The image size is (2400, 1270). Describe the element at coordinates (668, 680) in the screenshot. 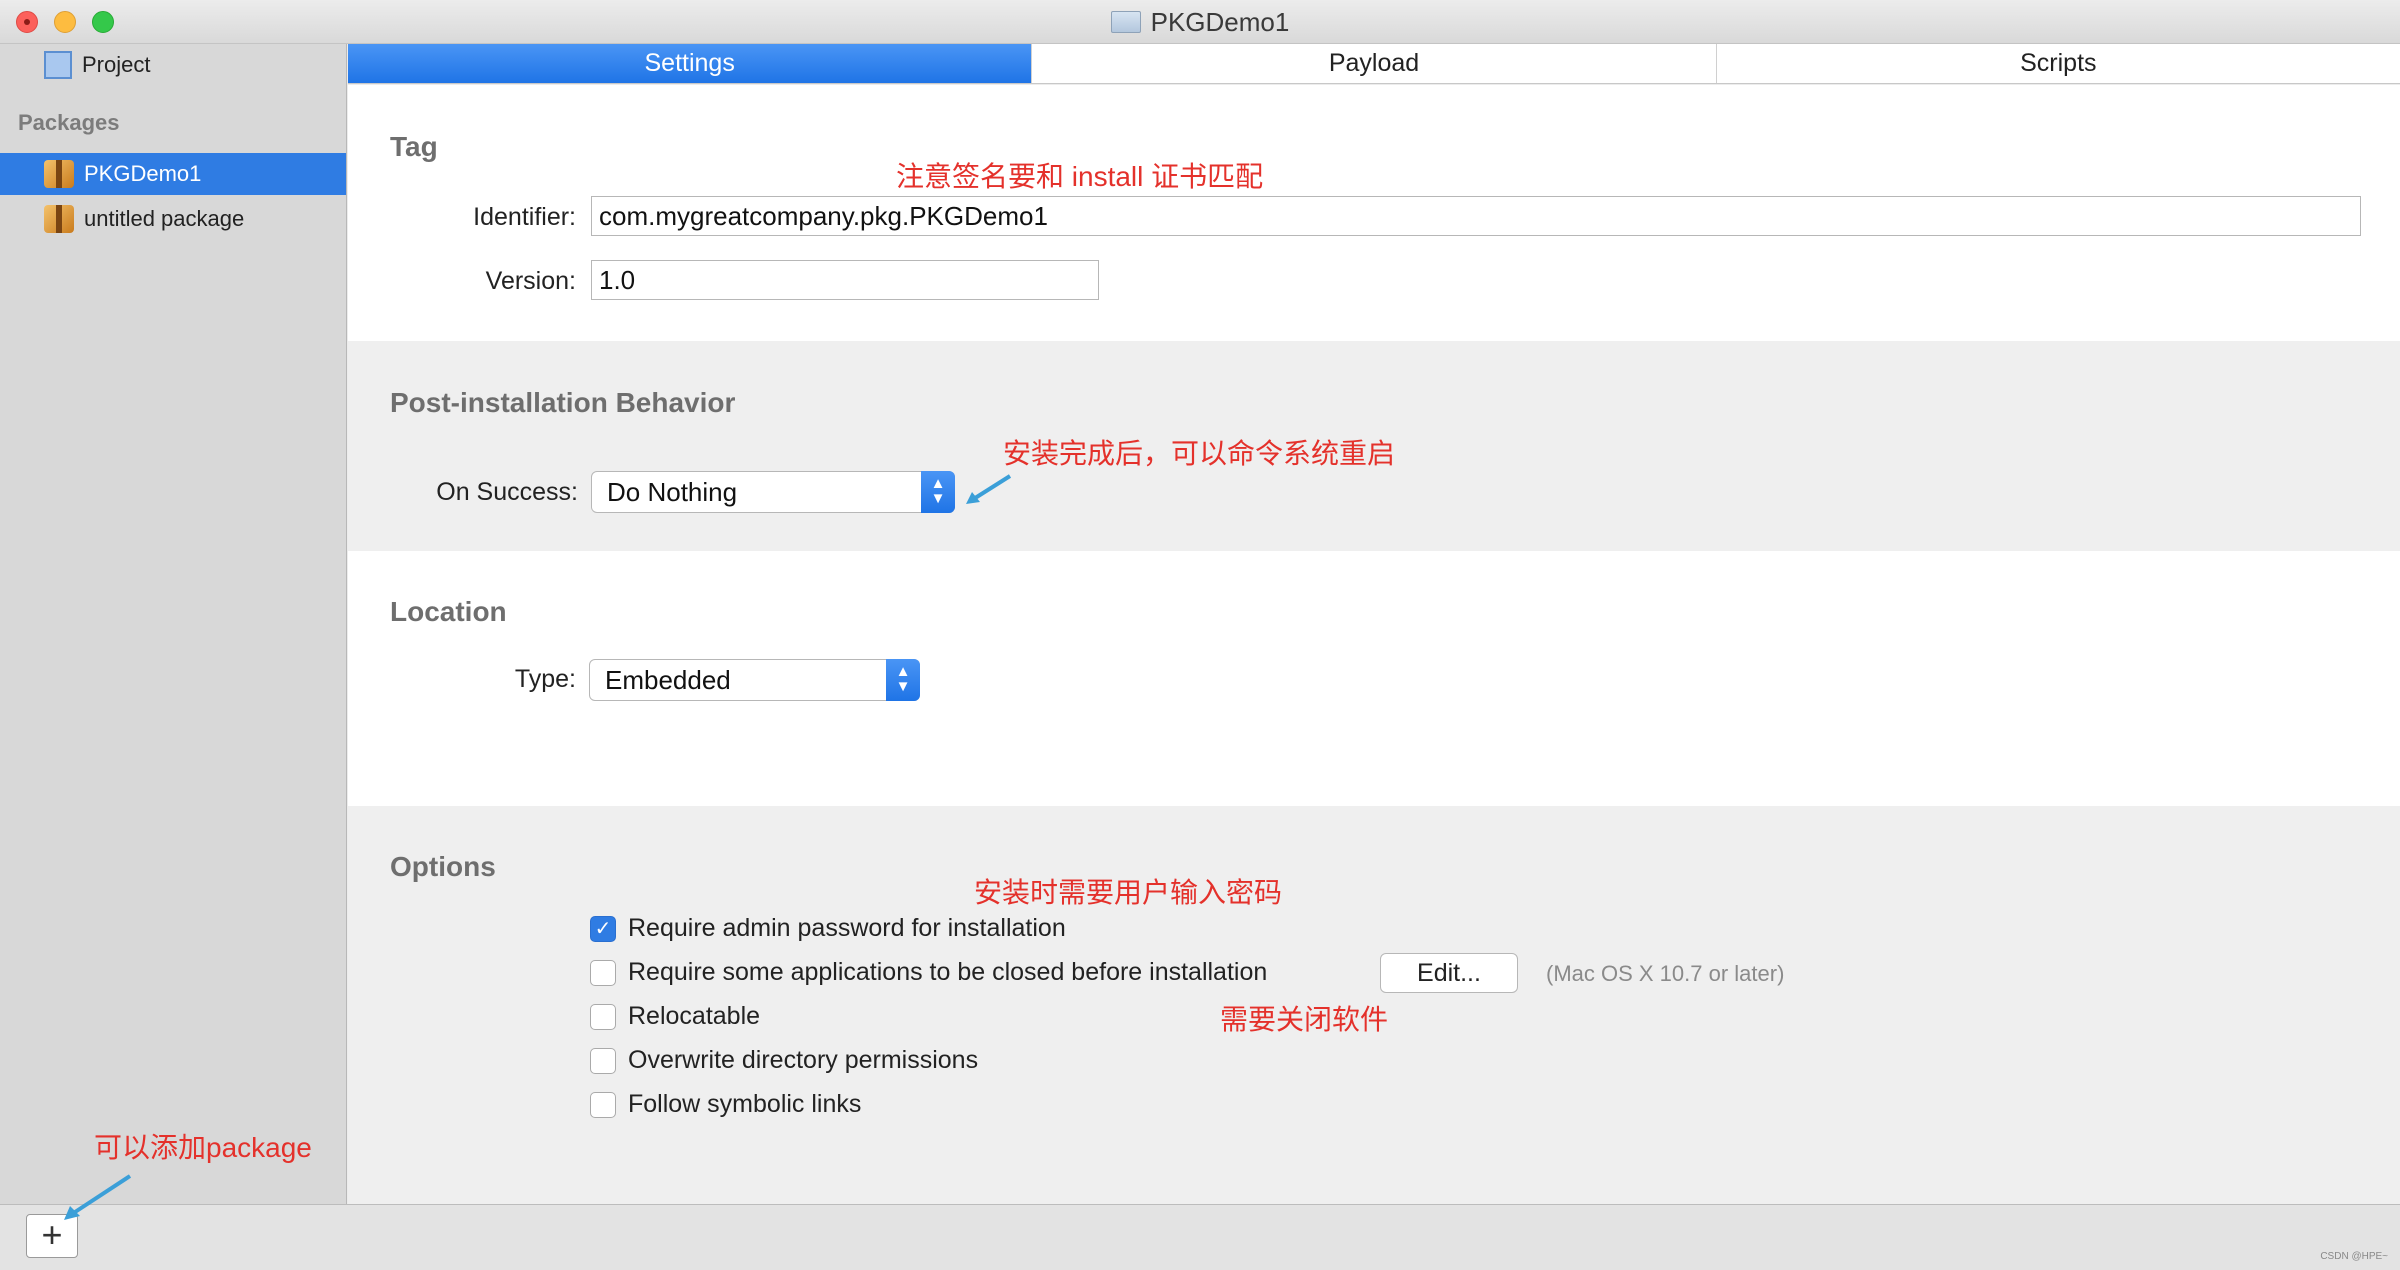

I see `type-value: Embedded` at that location.